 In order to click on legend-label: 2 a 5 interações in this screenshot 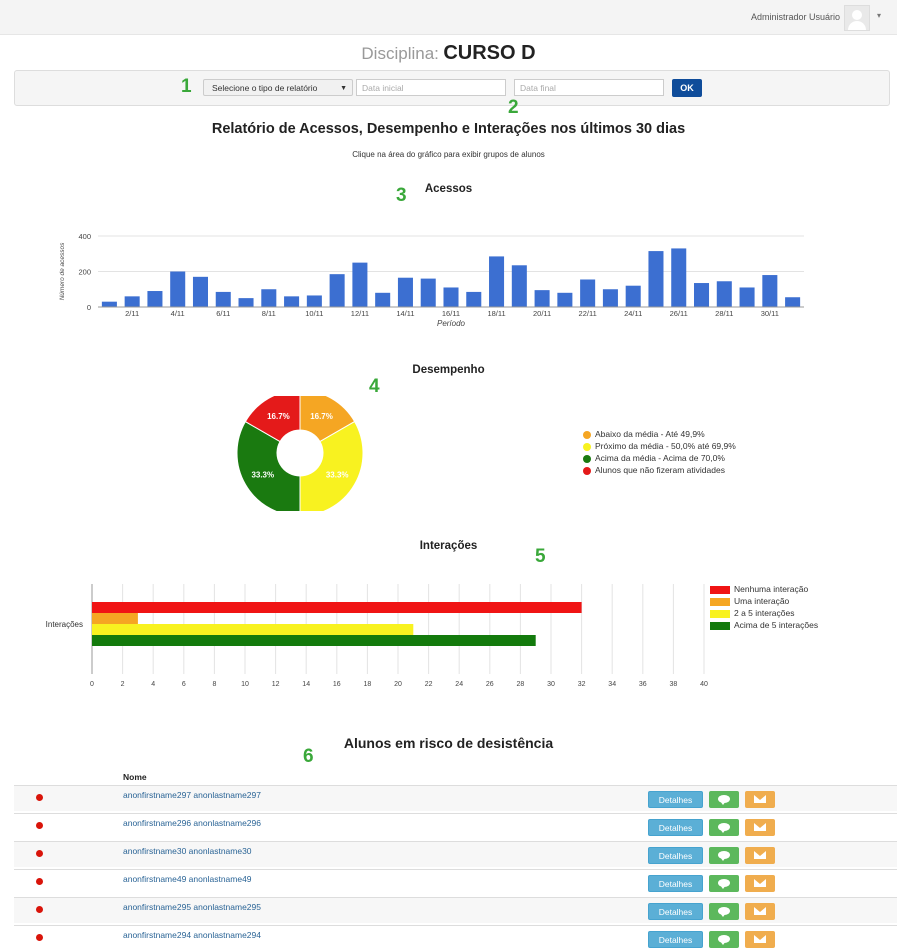, I will do `click(764, 613)`.